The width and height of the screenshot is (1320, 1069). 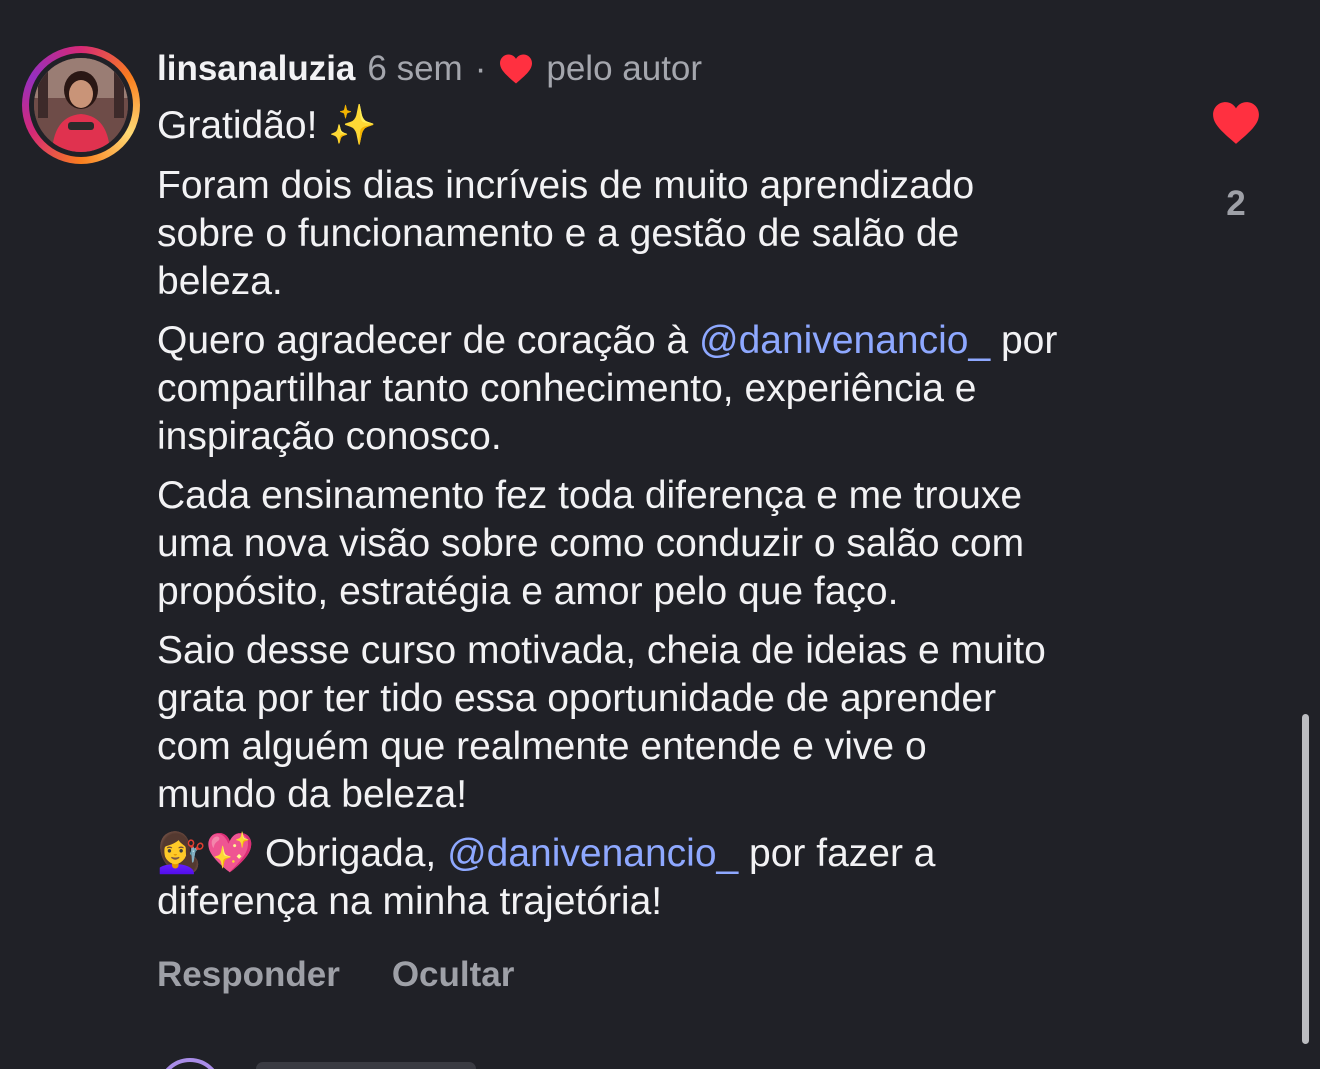 What do you see at coordinates (366, 1065) in the screenshot?
I see `username` at bounding box center [366, 1065].